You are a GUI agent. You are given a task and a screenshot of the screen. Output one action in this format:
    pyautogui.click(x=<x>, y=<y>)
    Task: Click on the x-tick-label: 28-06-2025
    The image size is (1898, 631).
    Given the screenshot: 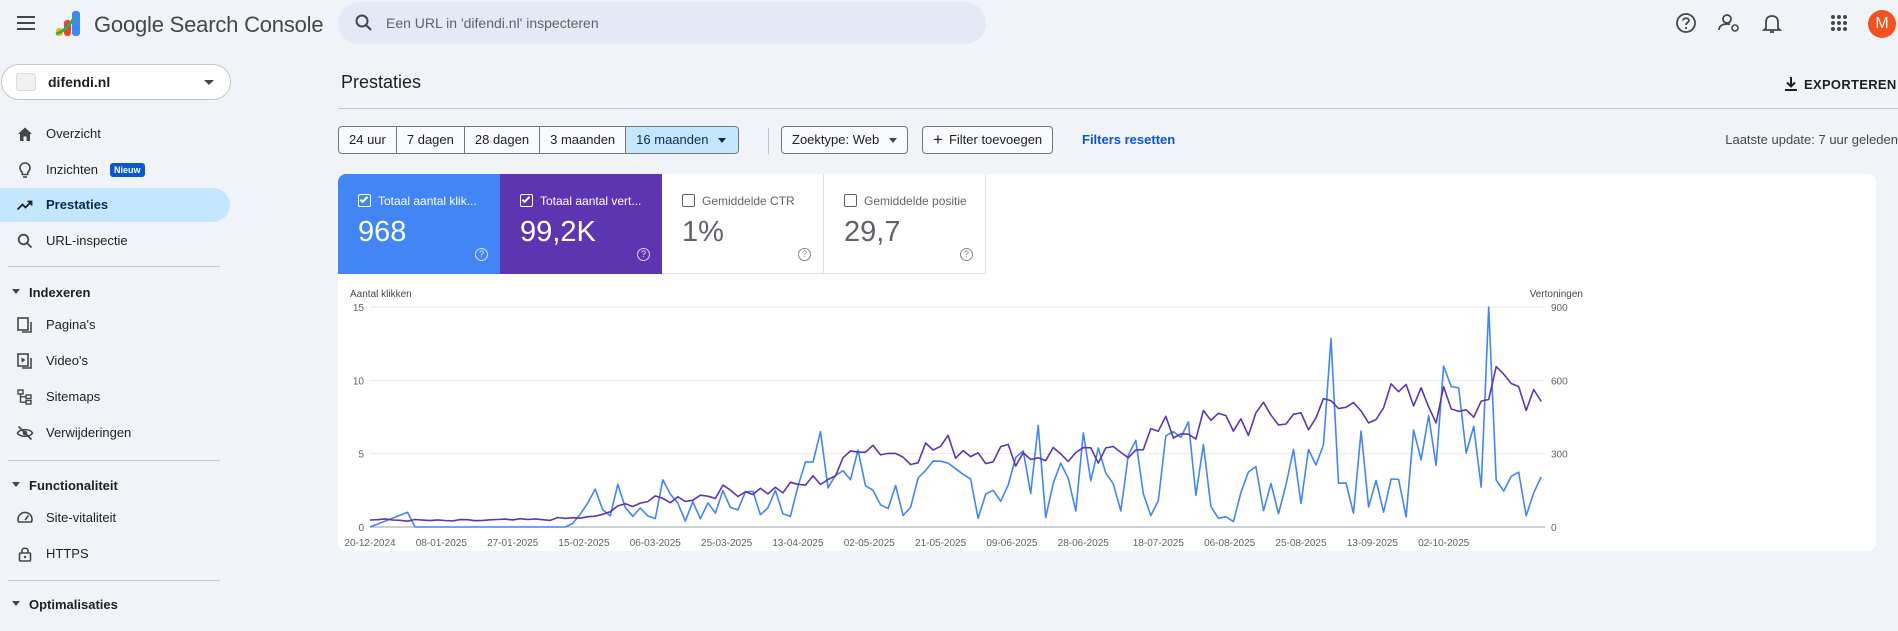 What is the action you would take?
    pyautogui.click(x=1084, y=543)
    